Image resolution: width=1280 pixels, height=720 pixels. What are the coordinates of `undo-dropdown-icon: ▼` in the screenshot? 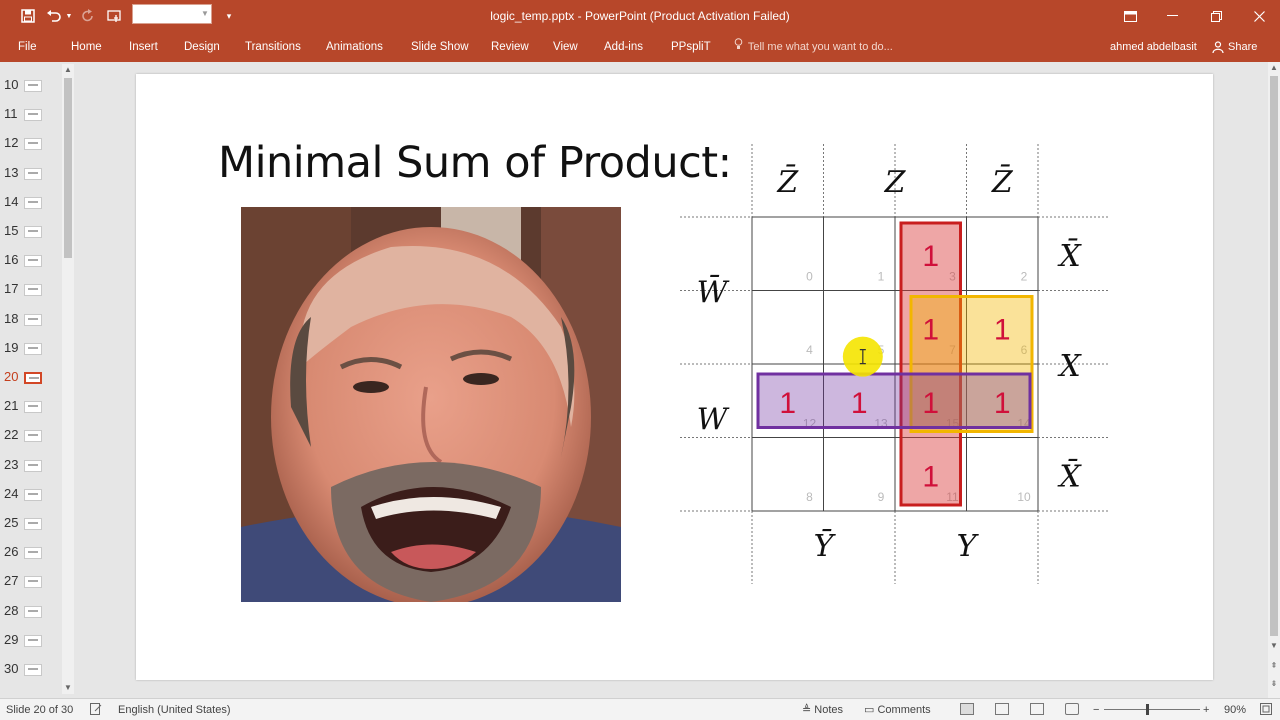 It's located at (69, 16).